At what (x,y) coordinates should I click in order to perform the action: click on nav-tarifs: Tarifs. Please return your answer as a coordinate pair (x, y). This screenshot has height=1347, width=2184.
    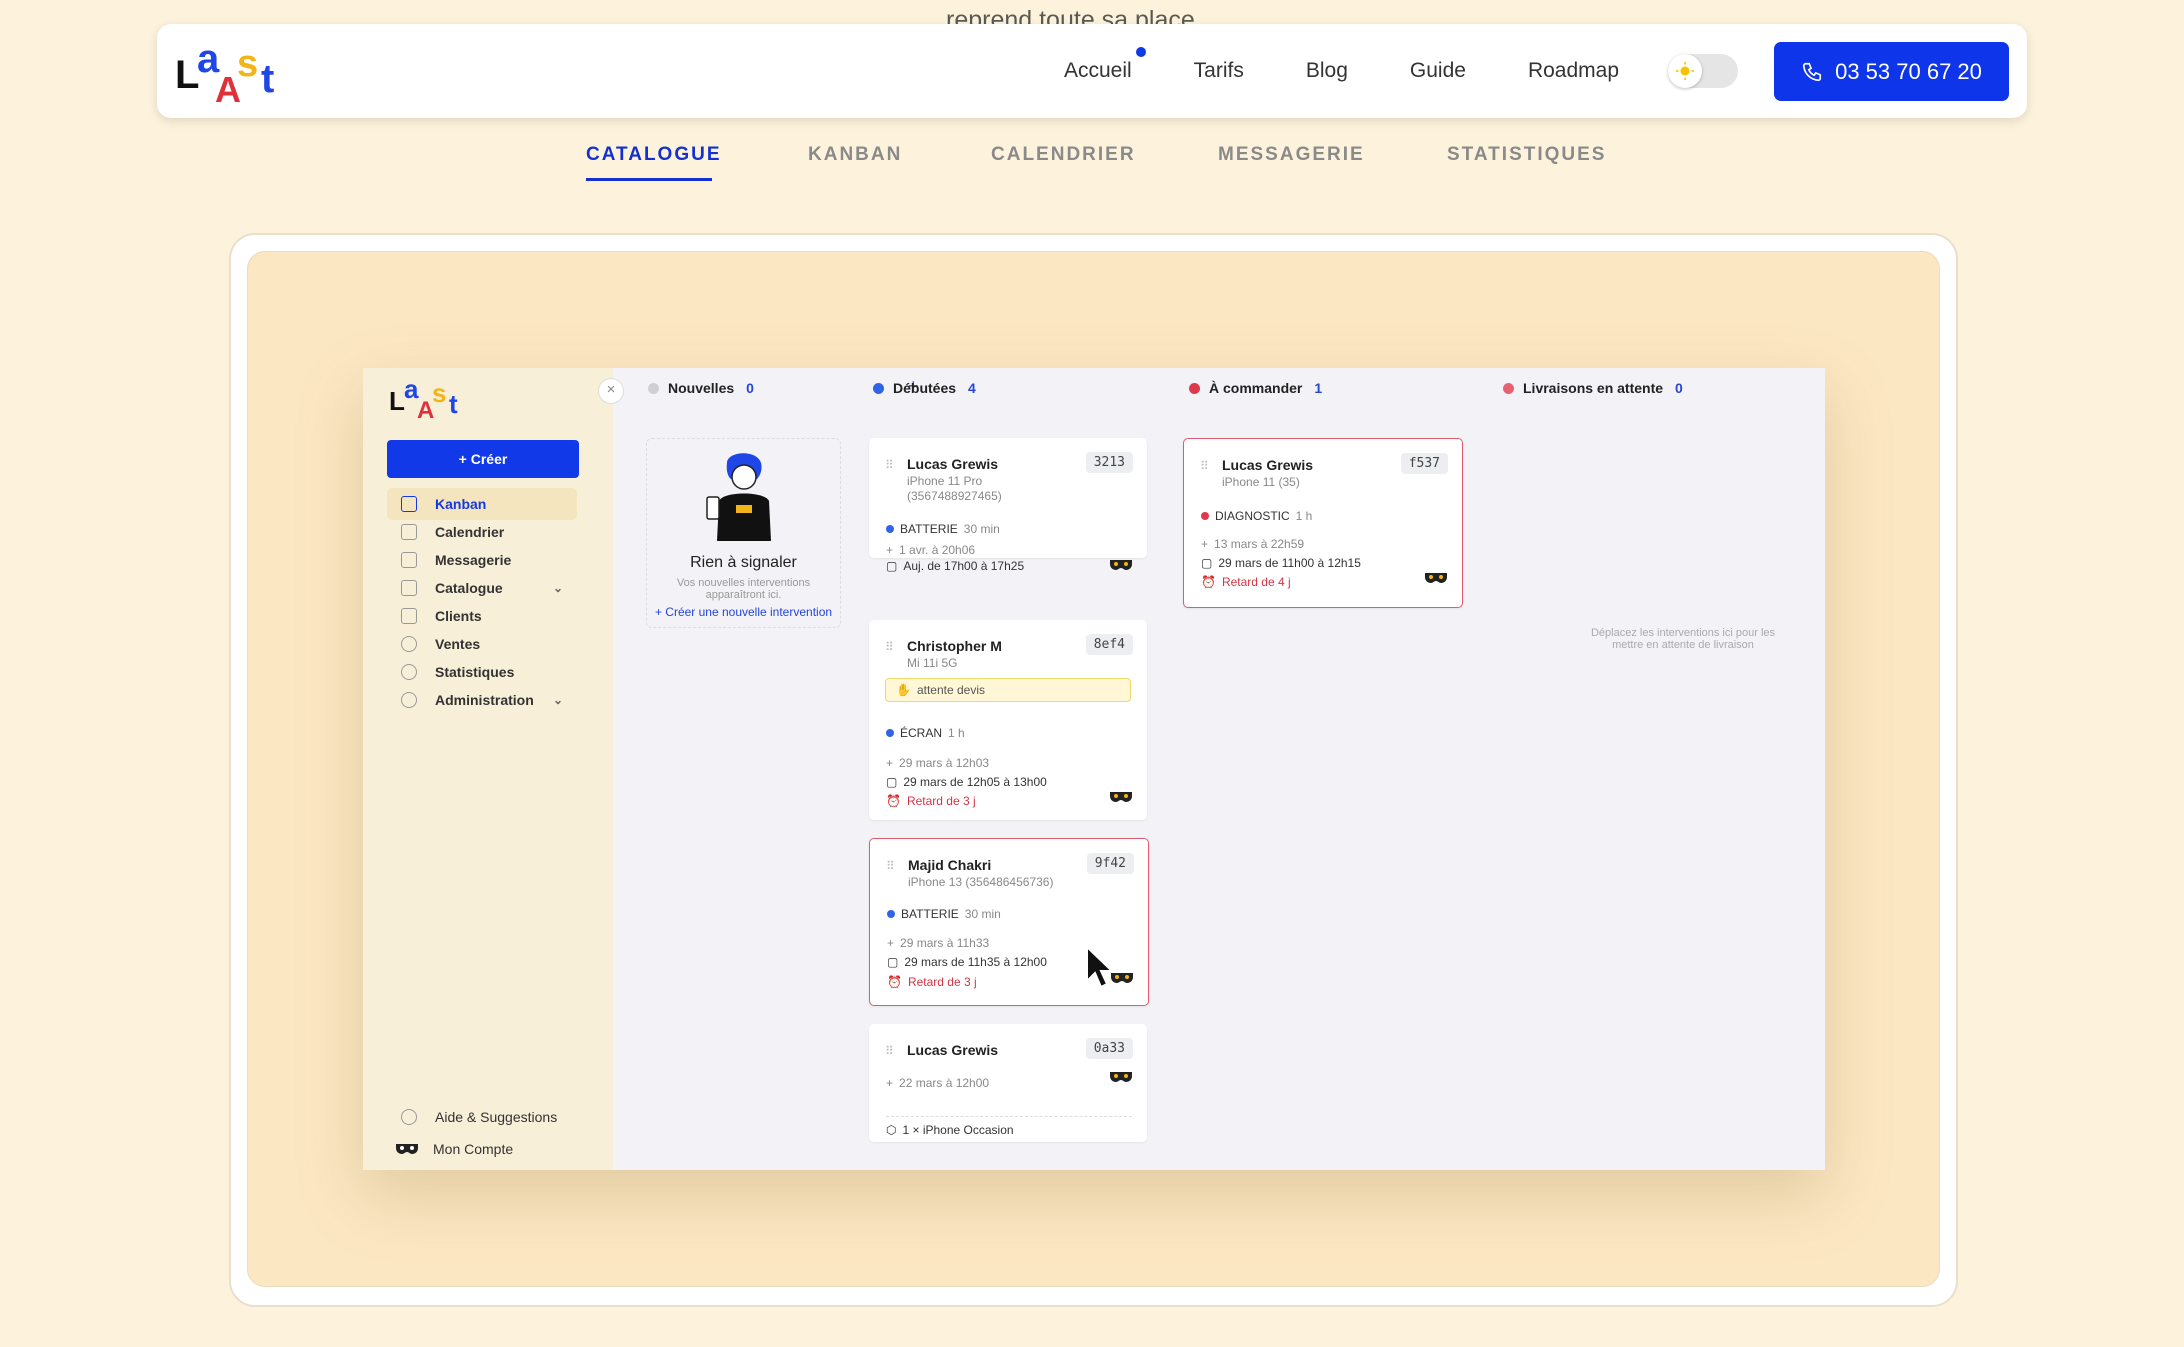
    Looking at the image, I should click on (1219, 71).